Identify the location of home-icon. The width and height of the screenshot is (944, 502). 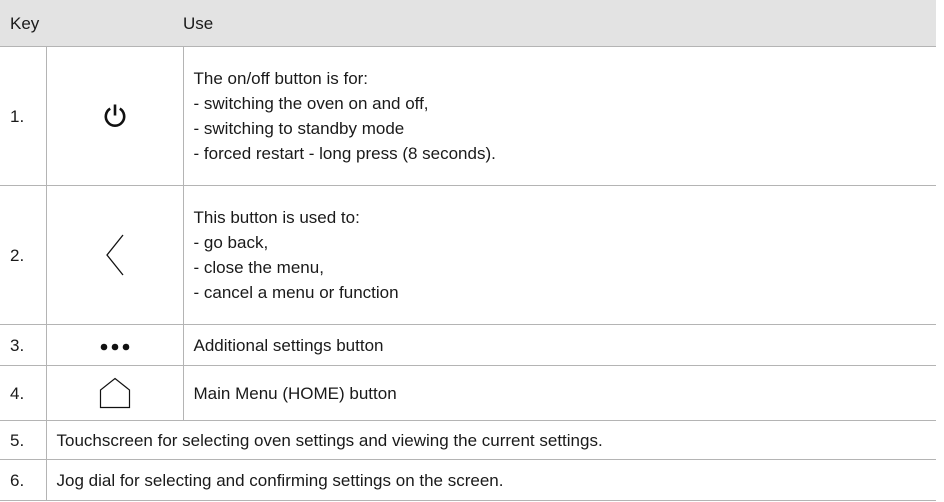
(114, 393).